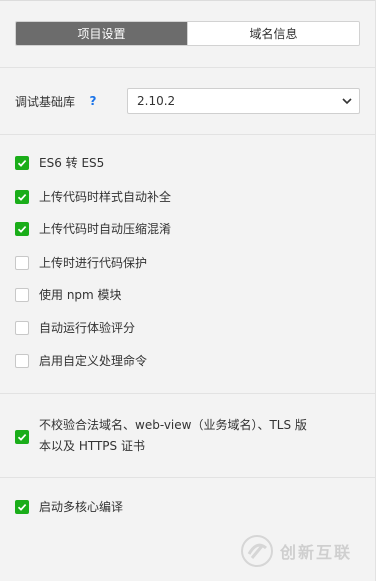  What do you see at coordinates (93, 361) in the screenshot?
I see `option-label: 启用自定义处理命令` at bounding box center [93, 361].